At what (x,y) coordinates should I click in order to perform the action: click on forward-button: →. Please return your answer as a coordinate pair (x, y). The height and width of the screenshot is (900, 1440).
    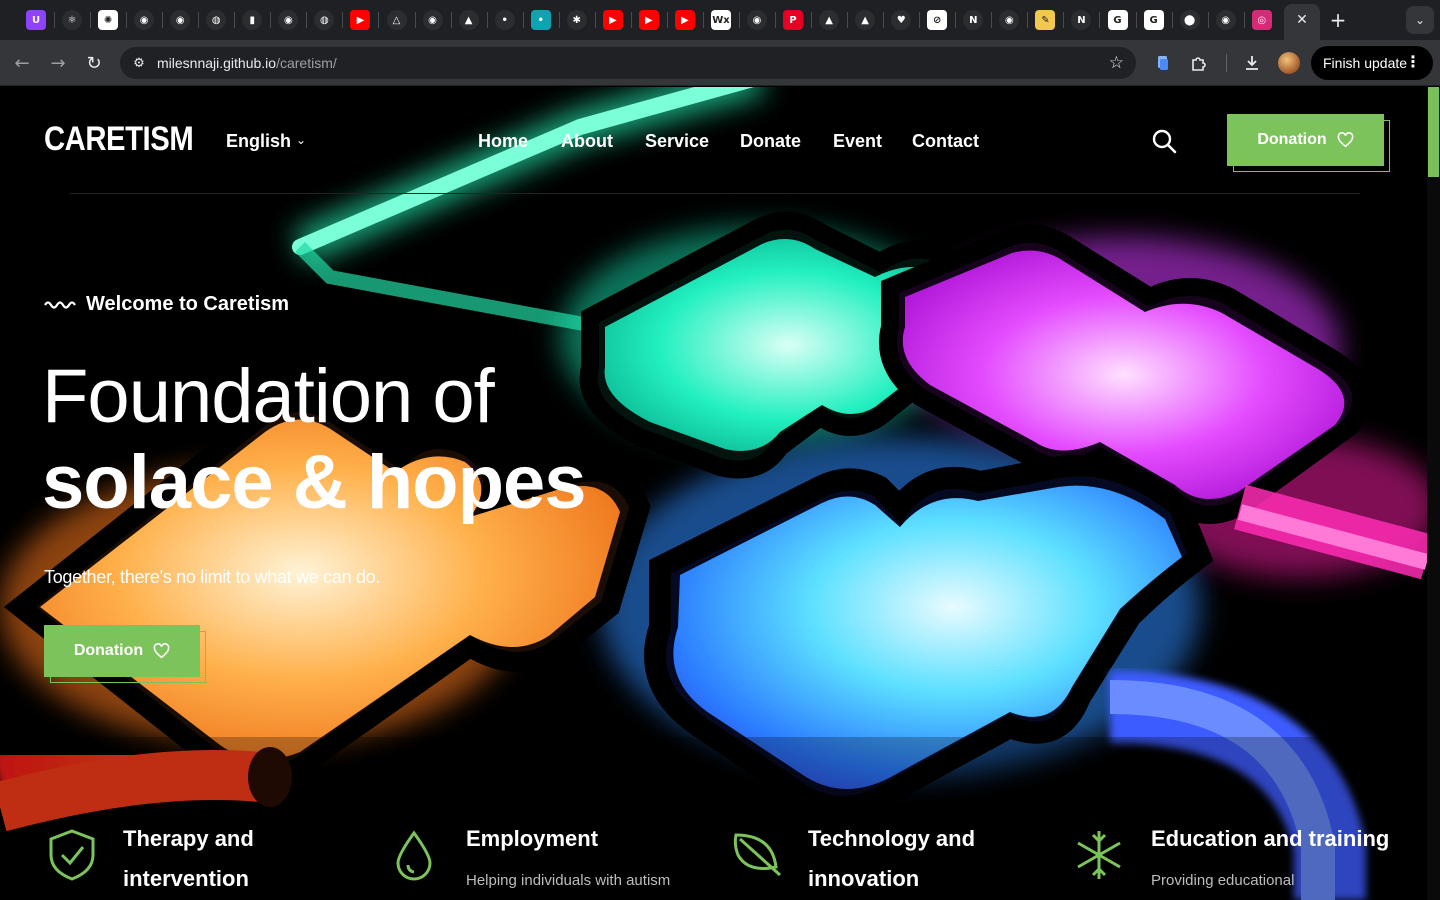
    Looking at the image, I should click on (58, 63).